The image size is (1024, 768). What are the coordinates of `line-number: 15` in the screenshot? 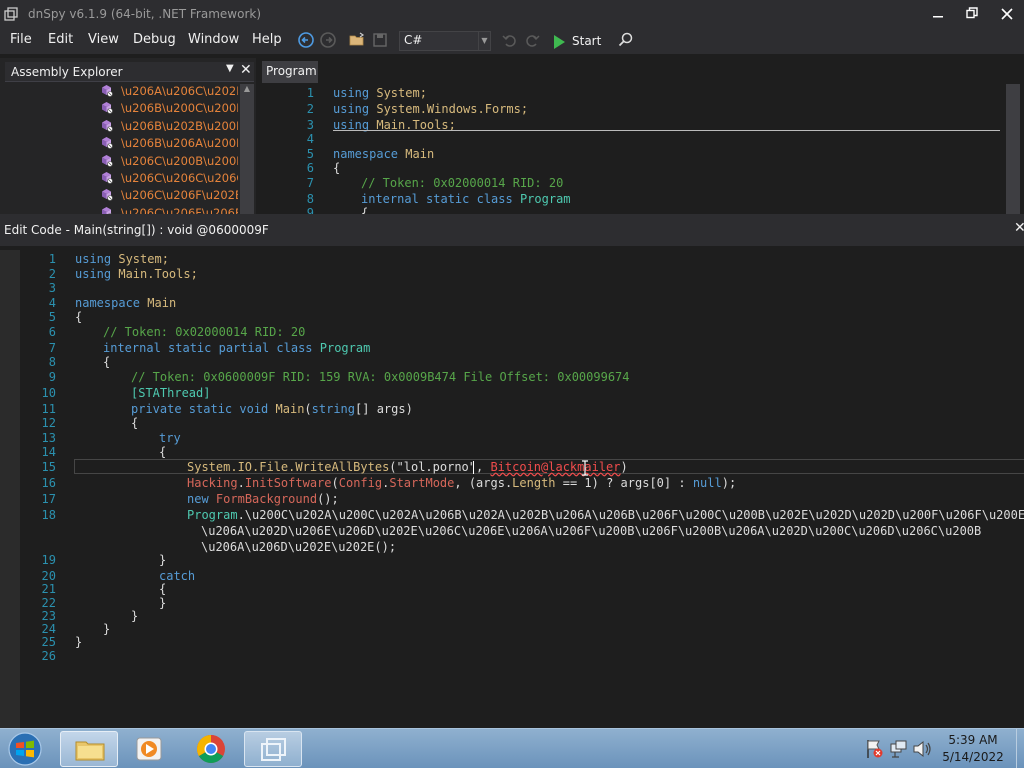 It's located at (48, 467).